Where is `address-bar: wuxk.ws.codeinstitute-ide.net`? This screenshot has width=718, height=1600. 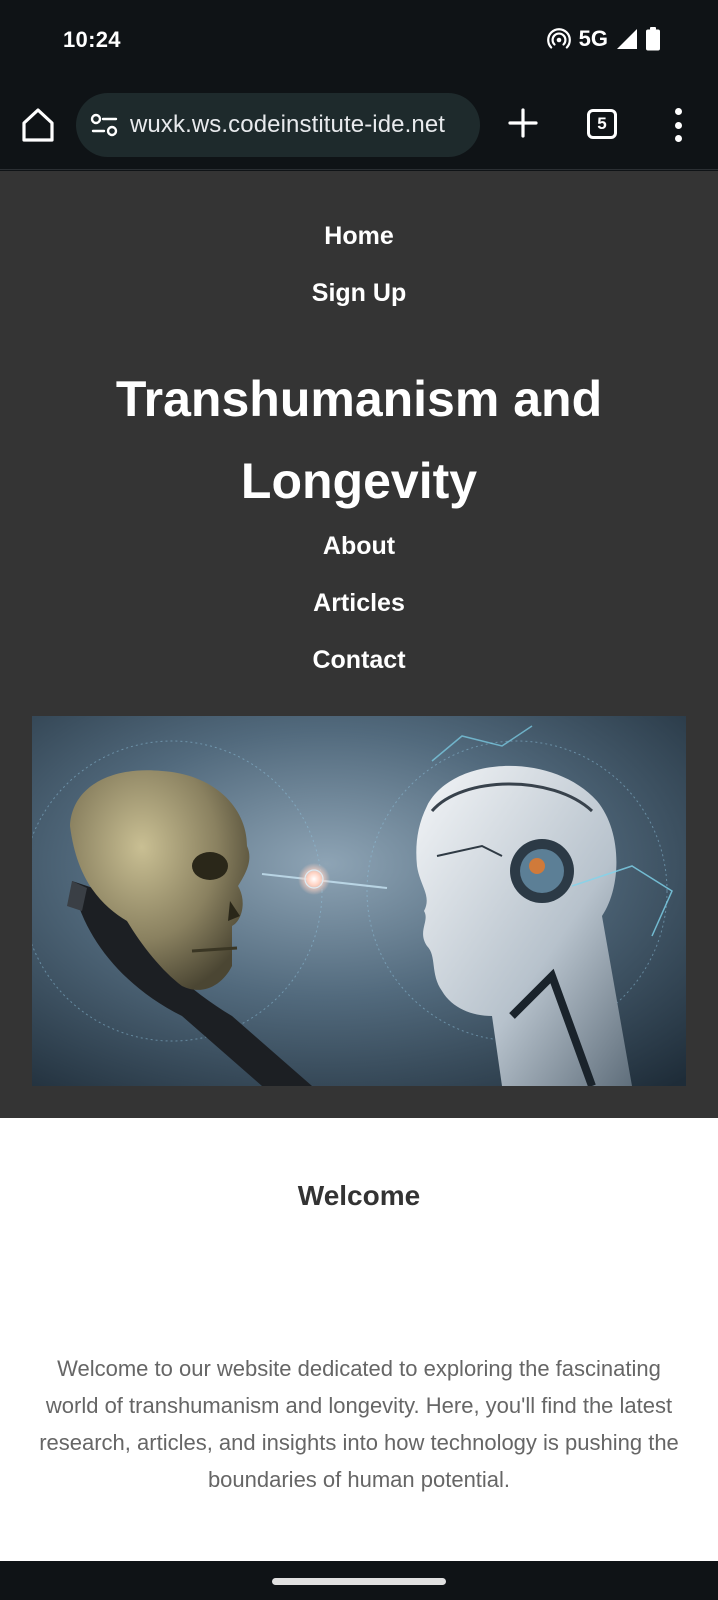
address-bar: wuxk.ws.codeinstitute-ide.net is located at coordinates (278, 125).